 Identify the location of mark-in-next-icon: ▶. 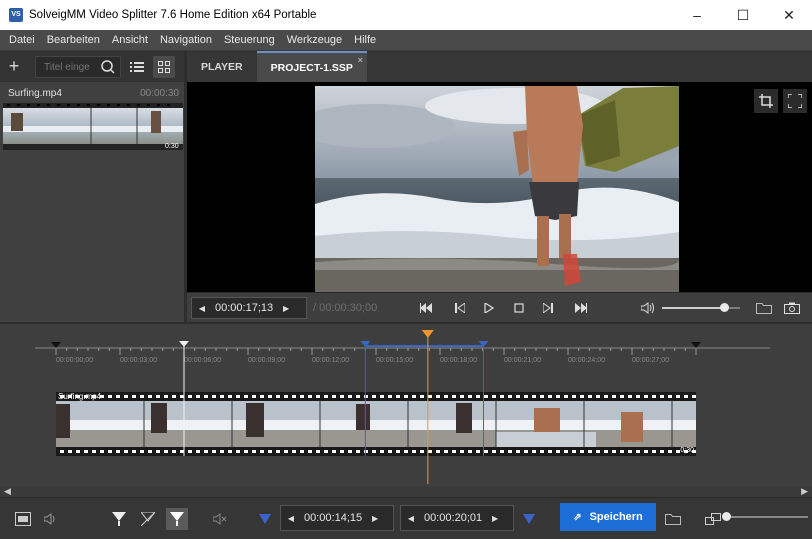
(375, 518).